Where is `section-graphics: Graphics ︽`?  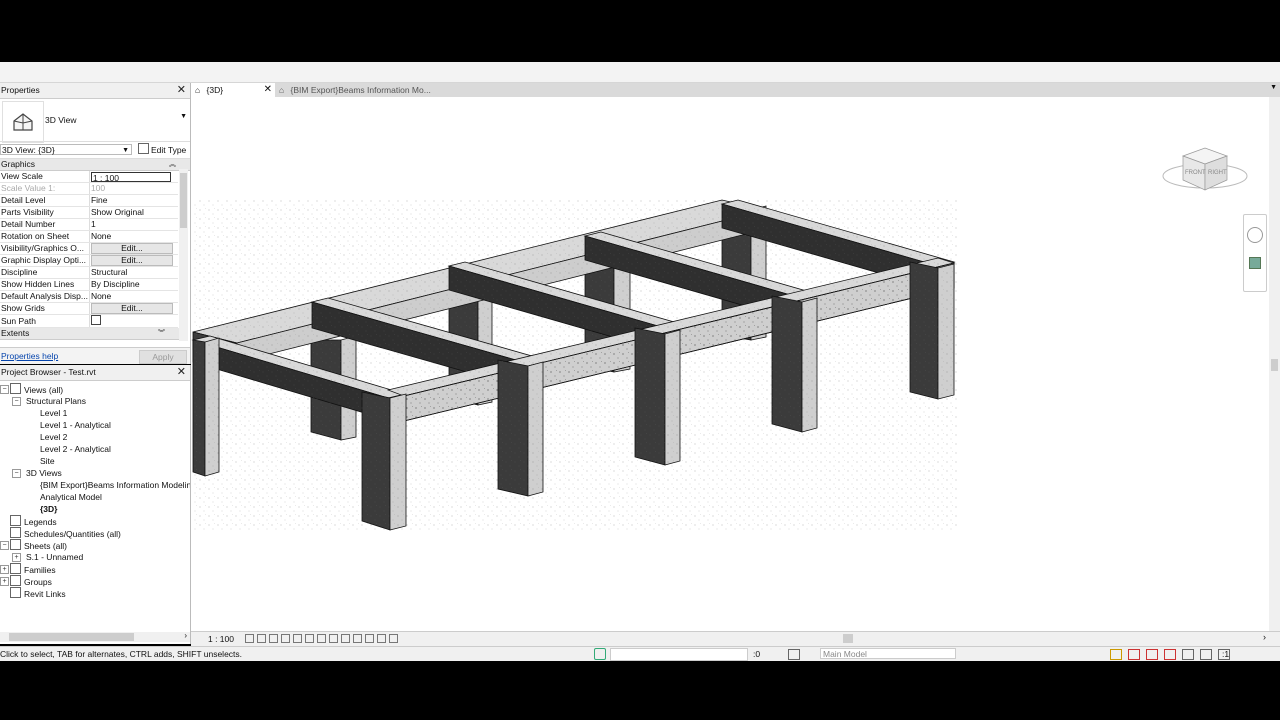
section-graphics: Graphics ︽ is located at coordinates (95, 165).